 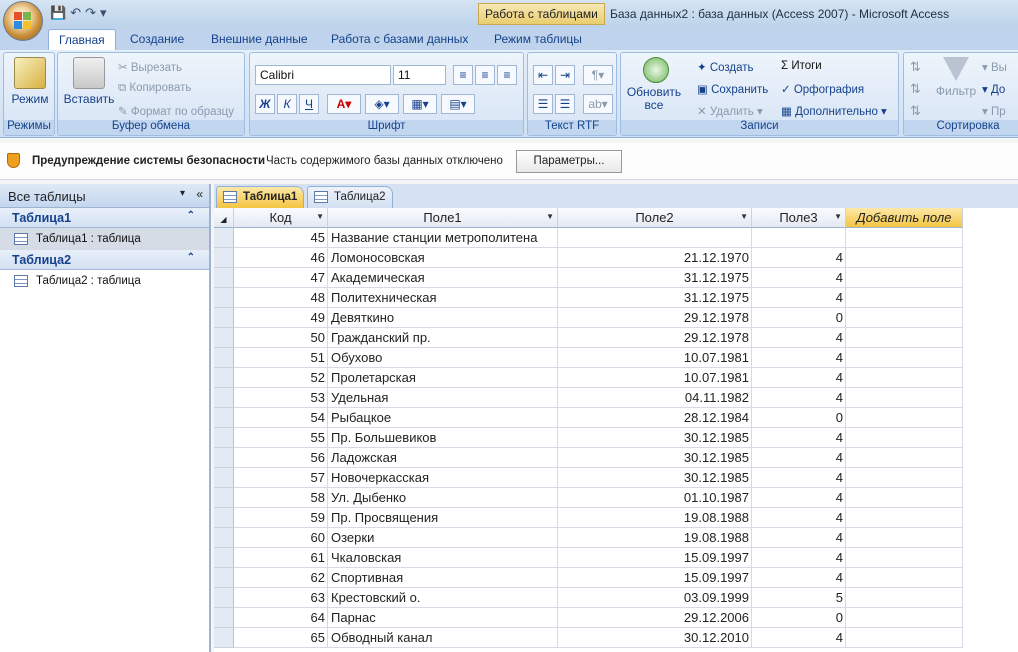 What do you see at coordinates (281, 398) in the screenshot?
I see `table-cell: 53` at bounding box center [281, 398].